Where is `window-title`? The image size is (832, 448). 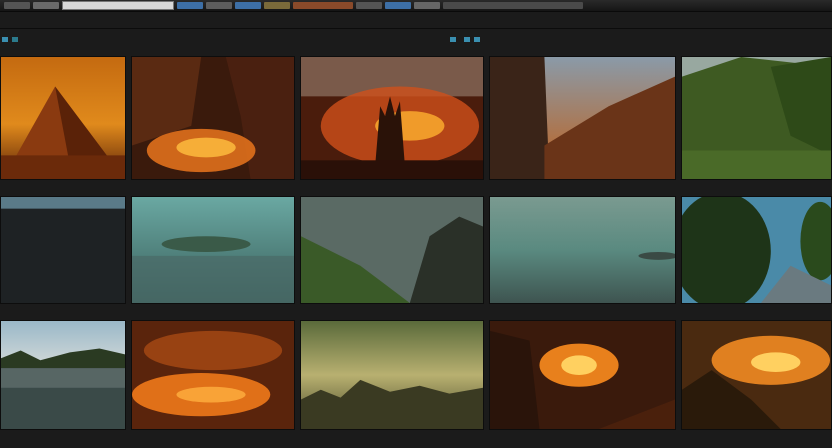 window-title is located at coordinates (118, 5).